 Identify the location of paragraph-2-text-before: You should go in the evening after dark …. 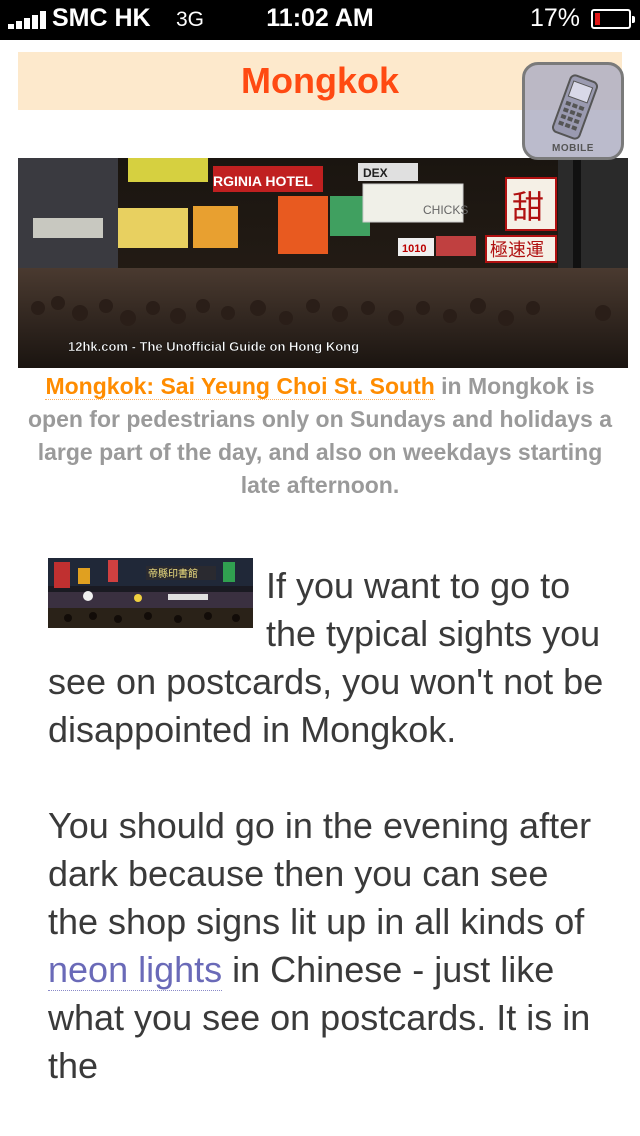
(320, 873).